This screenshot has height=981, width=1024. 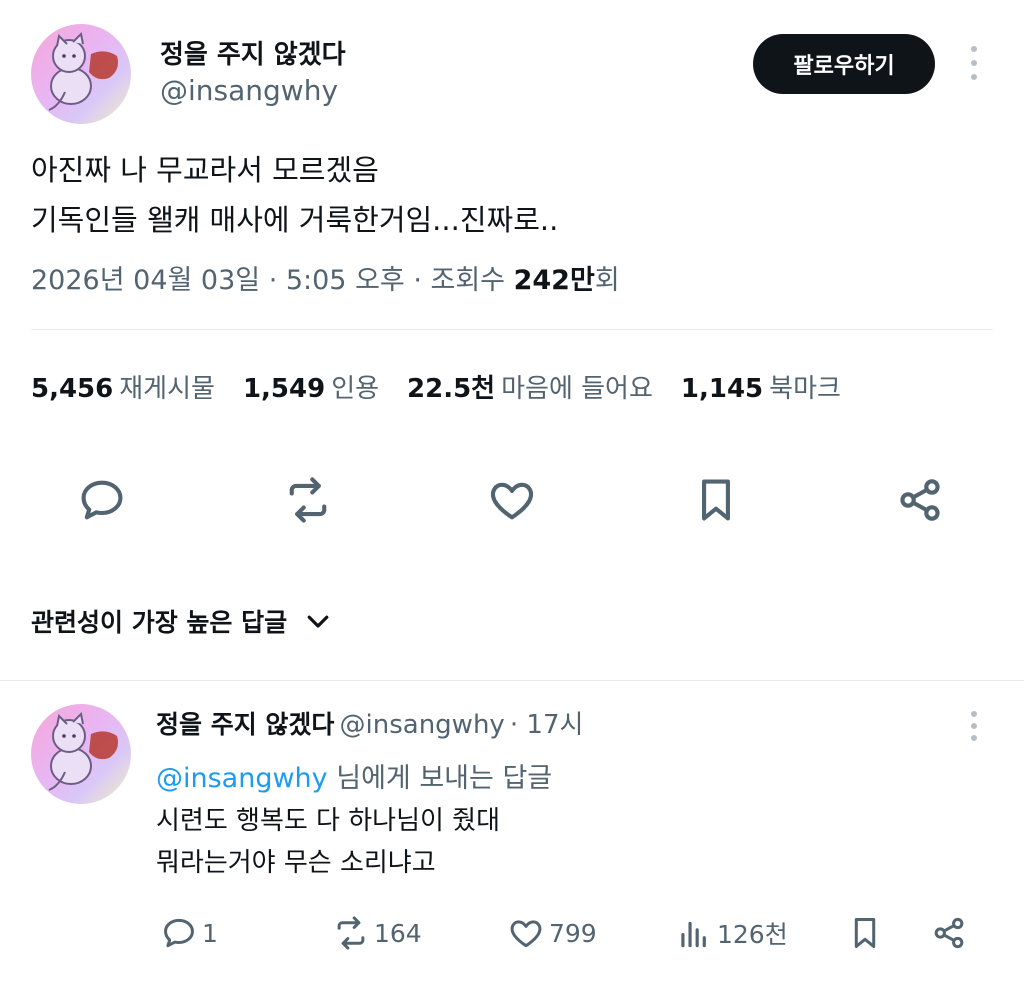 I want to click on quotes-stat: 1,549 인용, so click(x=325, y=389).